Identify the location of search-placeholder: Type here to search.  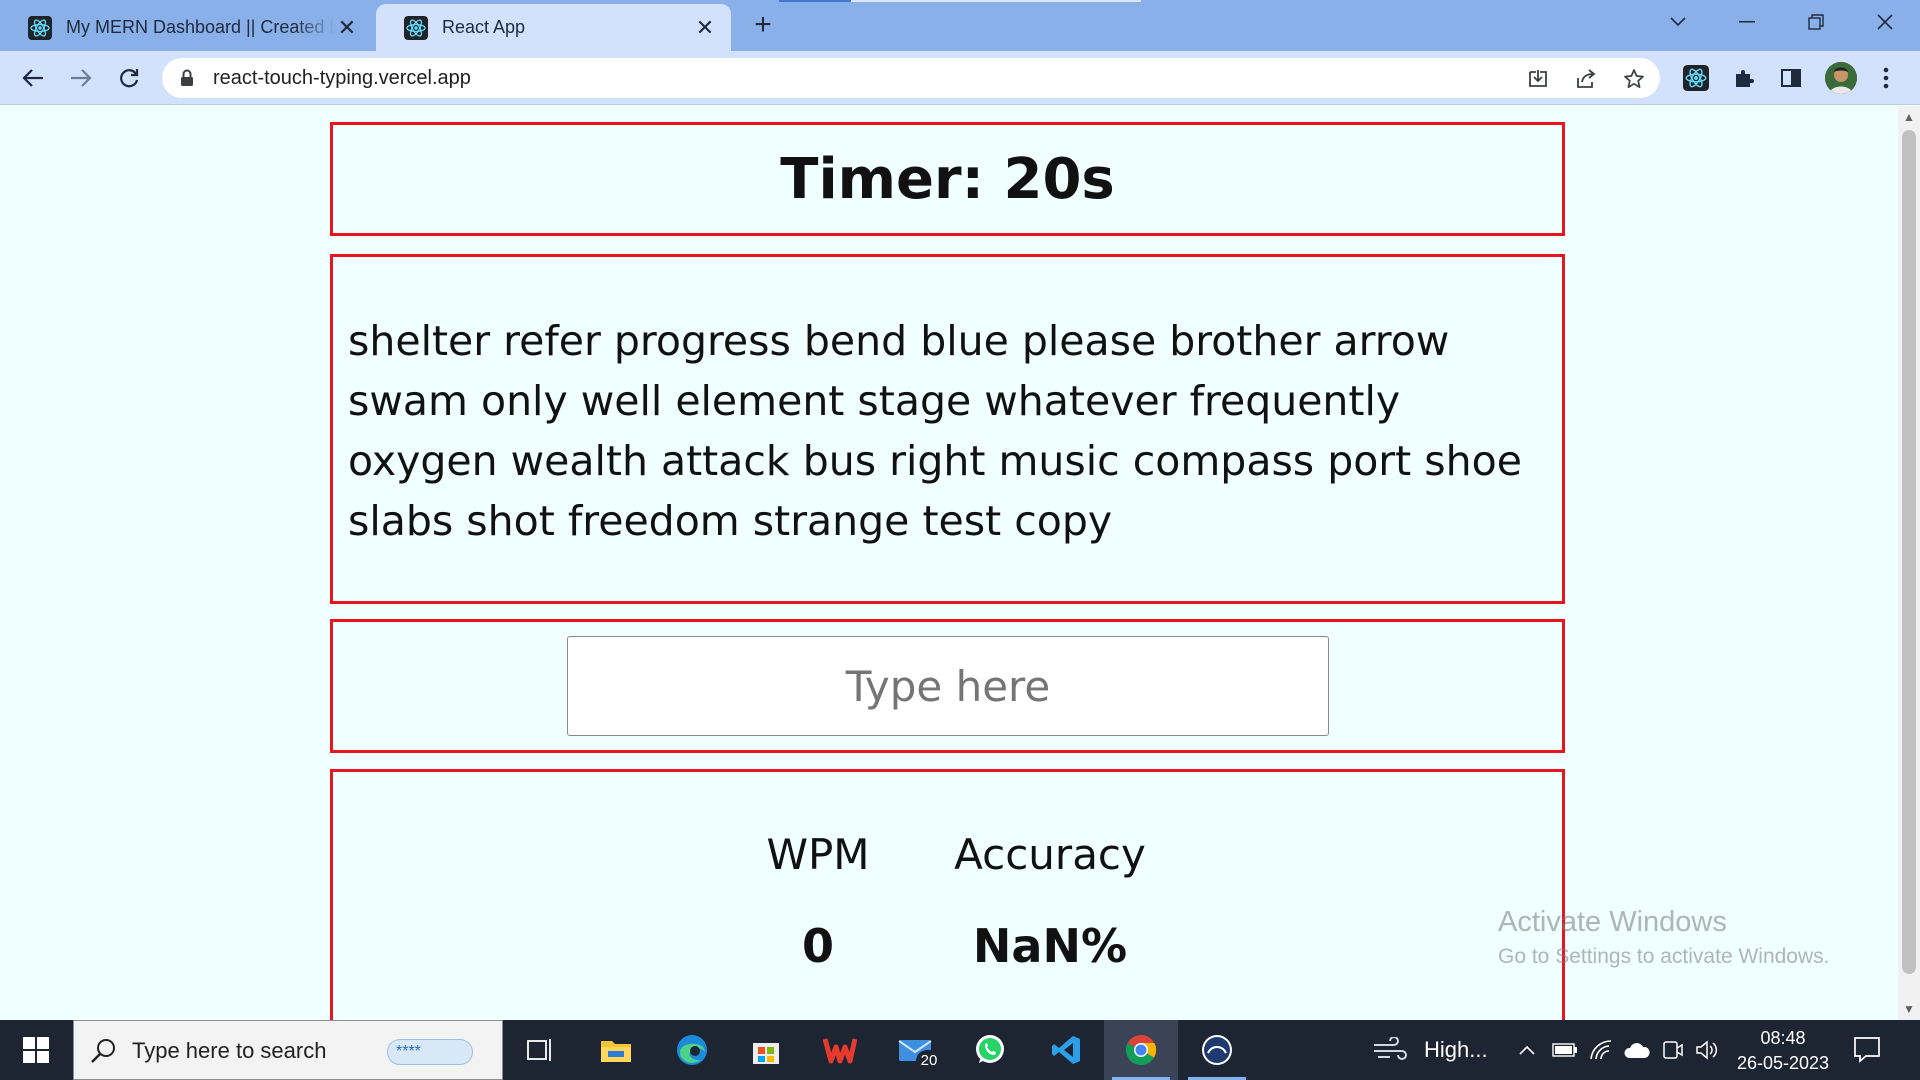
(229, 1050).